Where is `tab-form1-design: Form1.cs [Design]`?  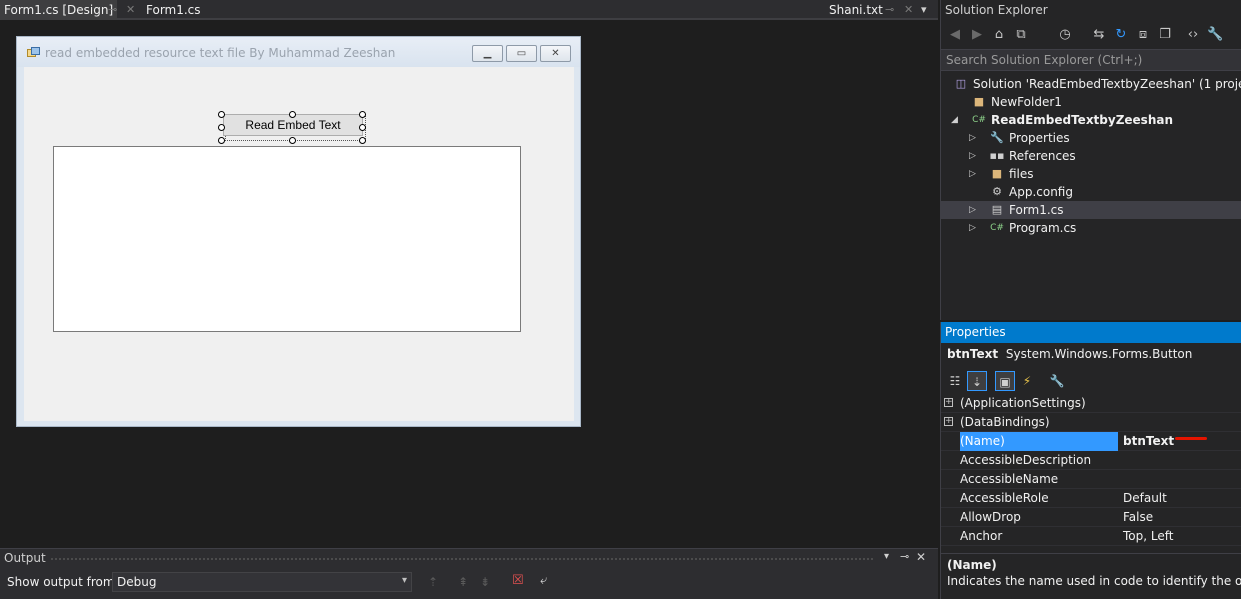
tab-form1-design: Form1.cs [Design] is located at coordinates (59, 10).